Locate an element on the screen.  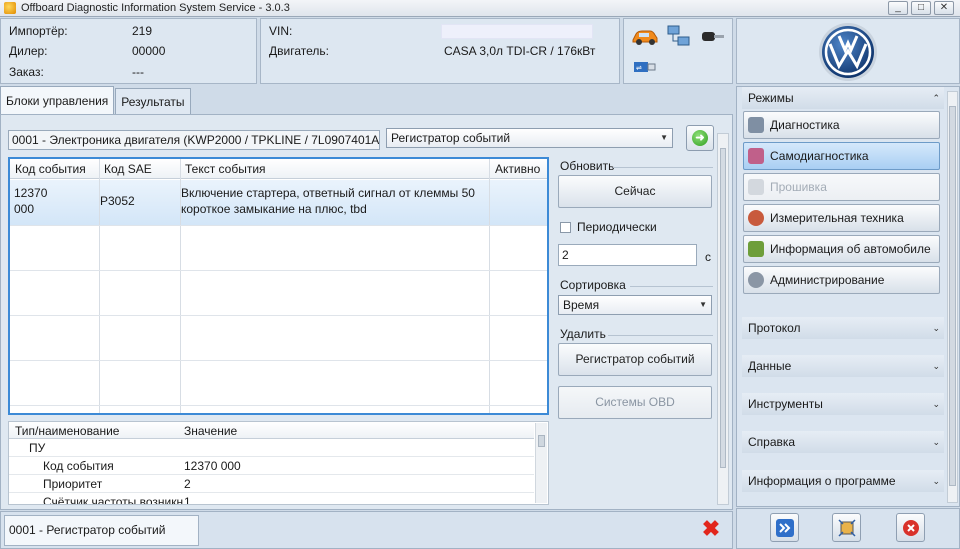
key-icon is located at coordinates (713, 36).